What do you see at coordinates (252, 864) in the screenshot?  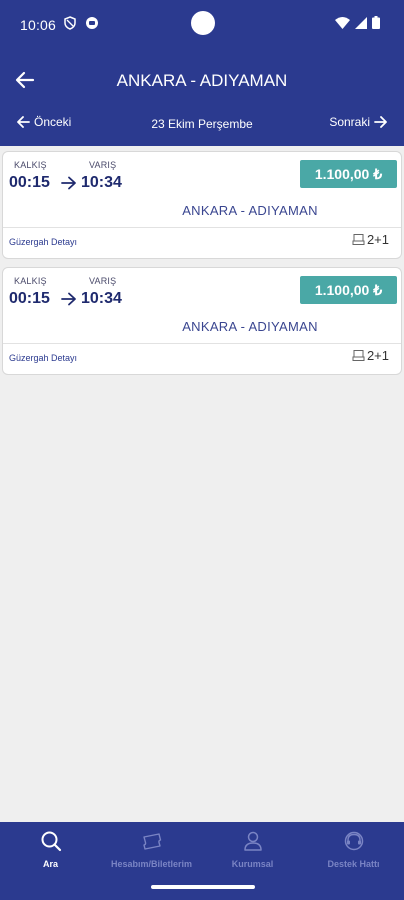 I see `nav-label: Kurumsal` at bounding box center [252, 864].